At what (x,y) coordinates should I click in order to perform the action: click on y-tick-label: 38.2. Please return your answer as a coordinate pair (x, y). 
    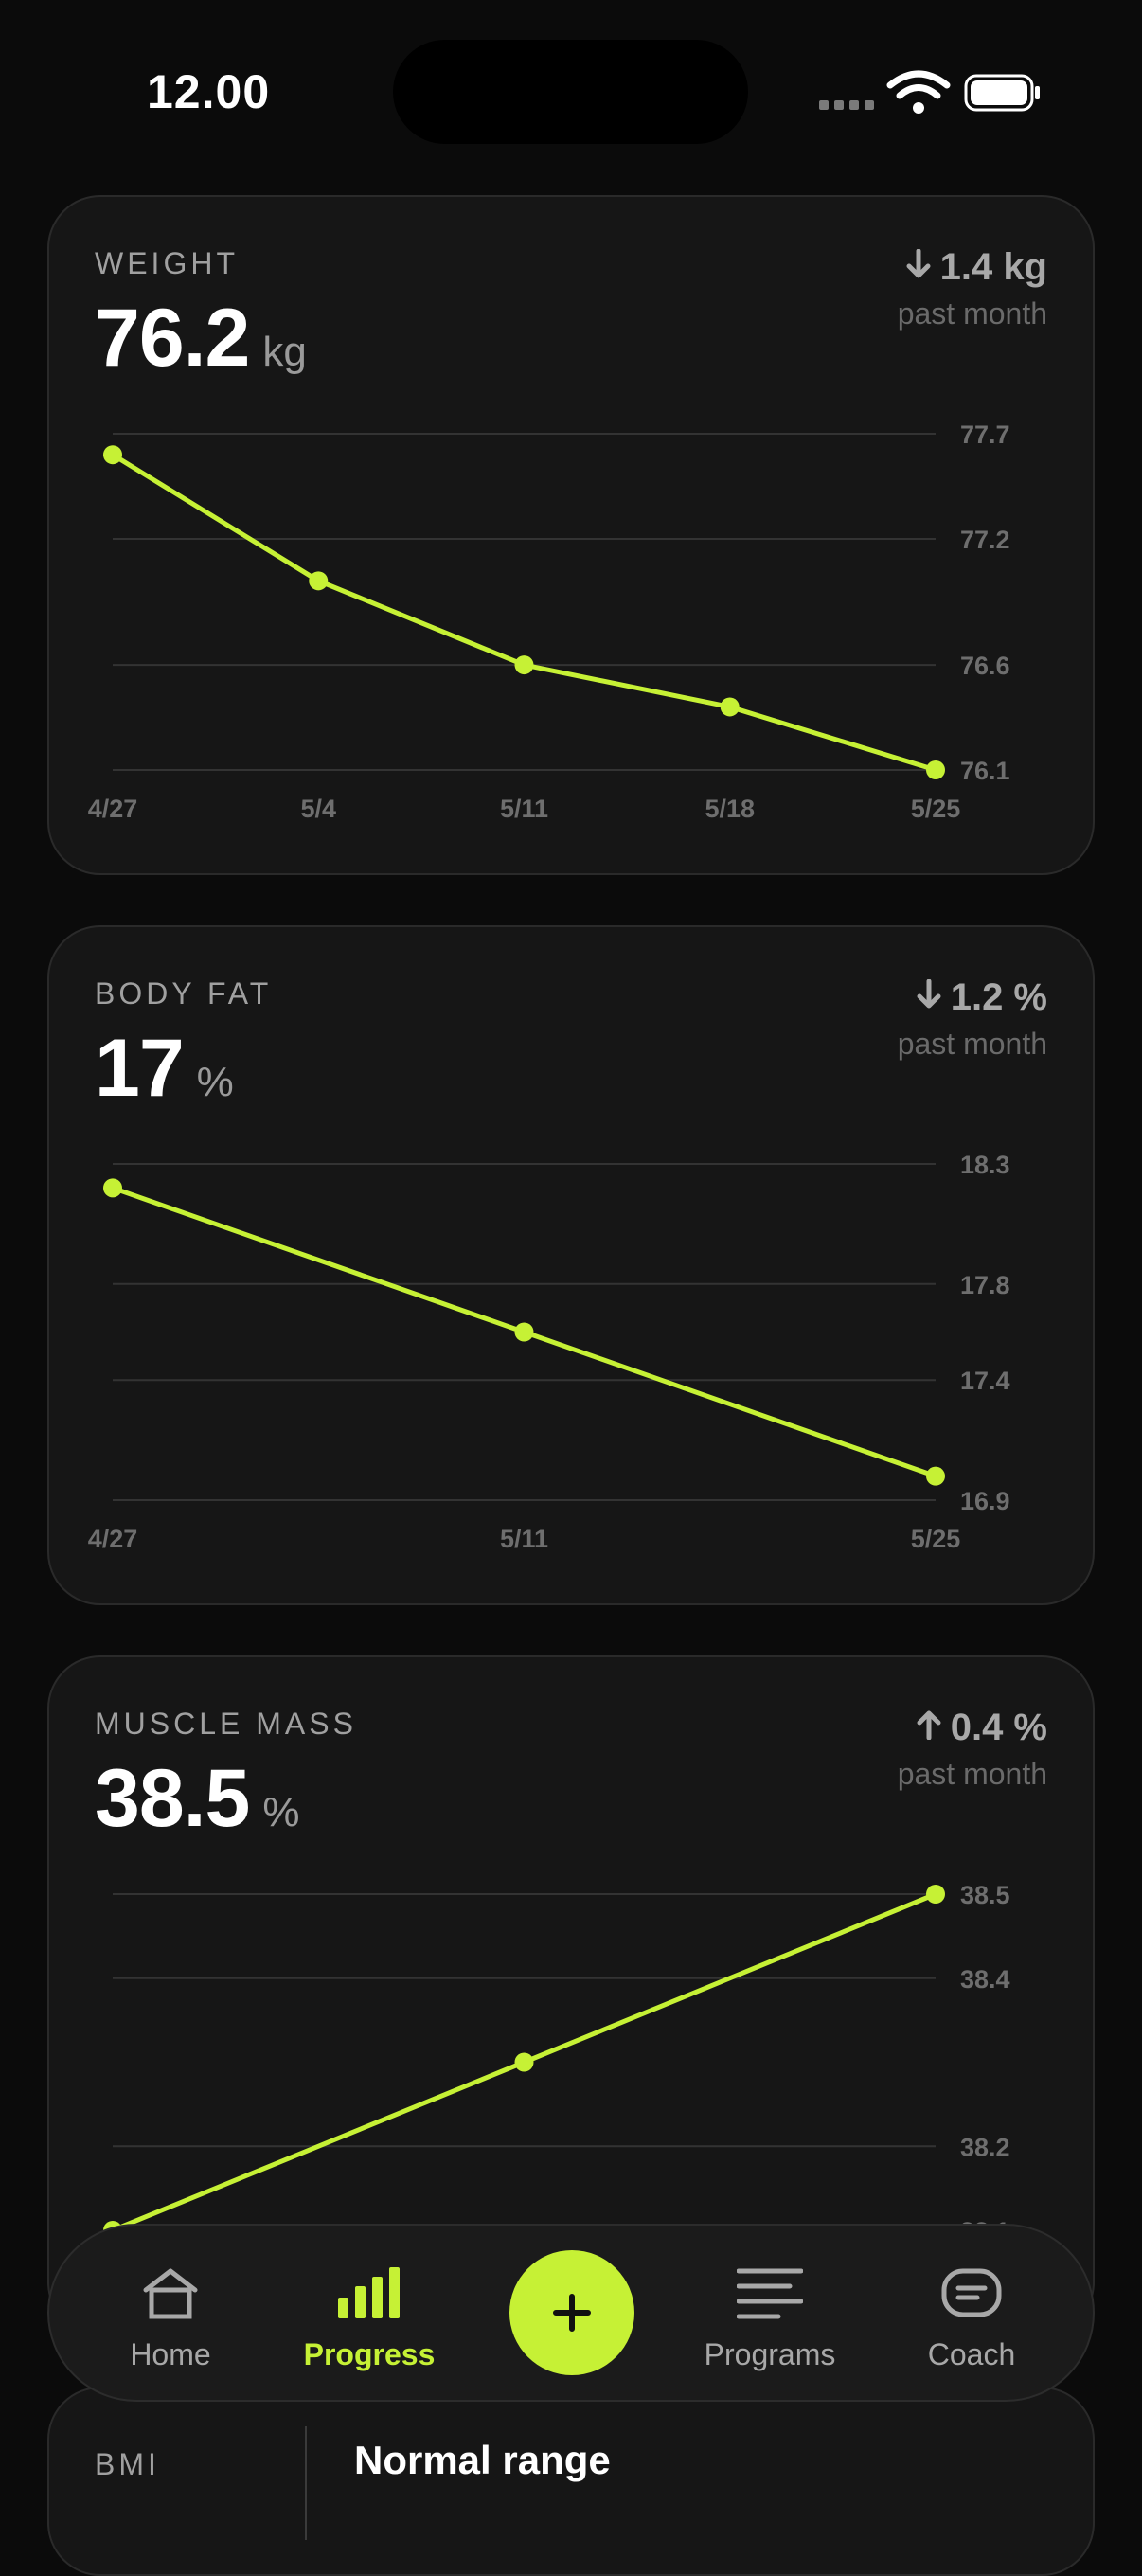
    Looking at the image, I should click on (985, 2147).